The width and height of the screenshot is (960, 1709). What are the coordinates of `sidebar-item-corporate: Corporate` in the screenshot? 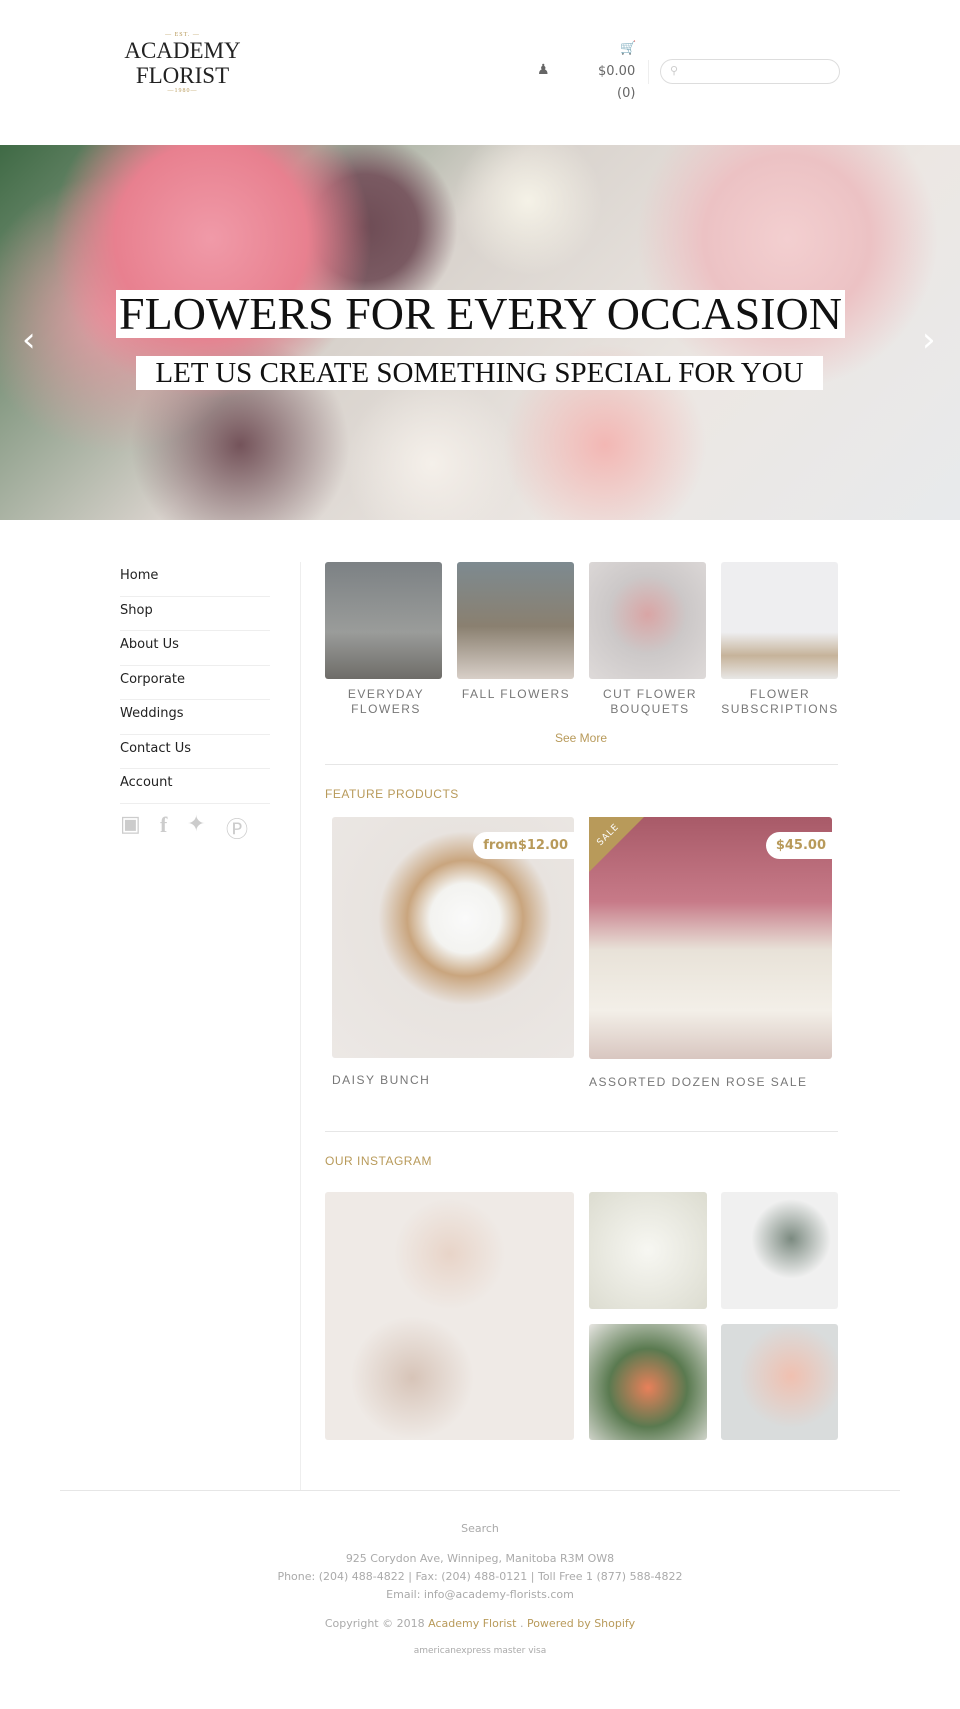 It's located at (195, 683).